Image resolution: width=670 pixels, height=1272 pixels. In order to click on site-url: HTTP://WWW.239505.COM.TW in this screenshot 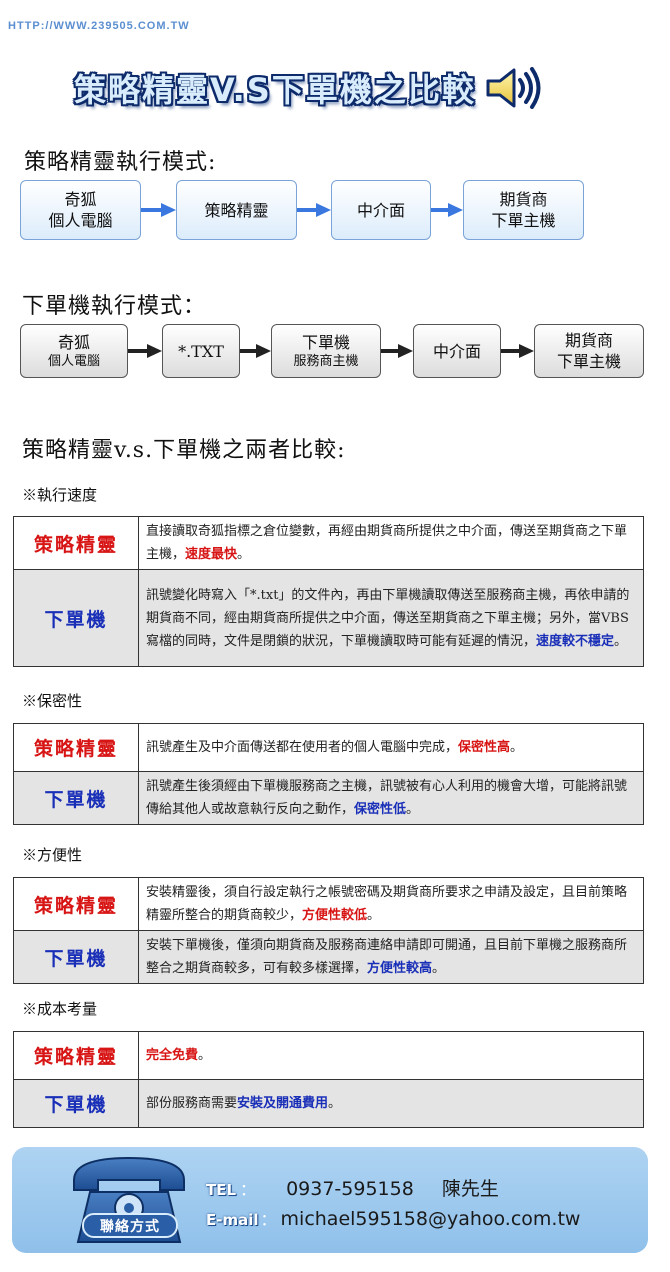, I will do `click(99, 26)`.